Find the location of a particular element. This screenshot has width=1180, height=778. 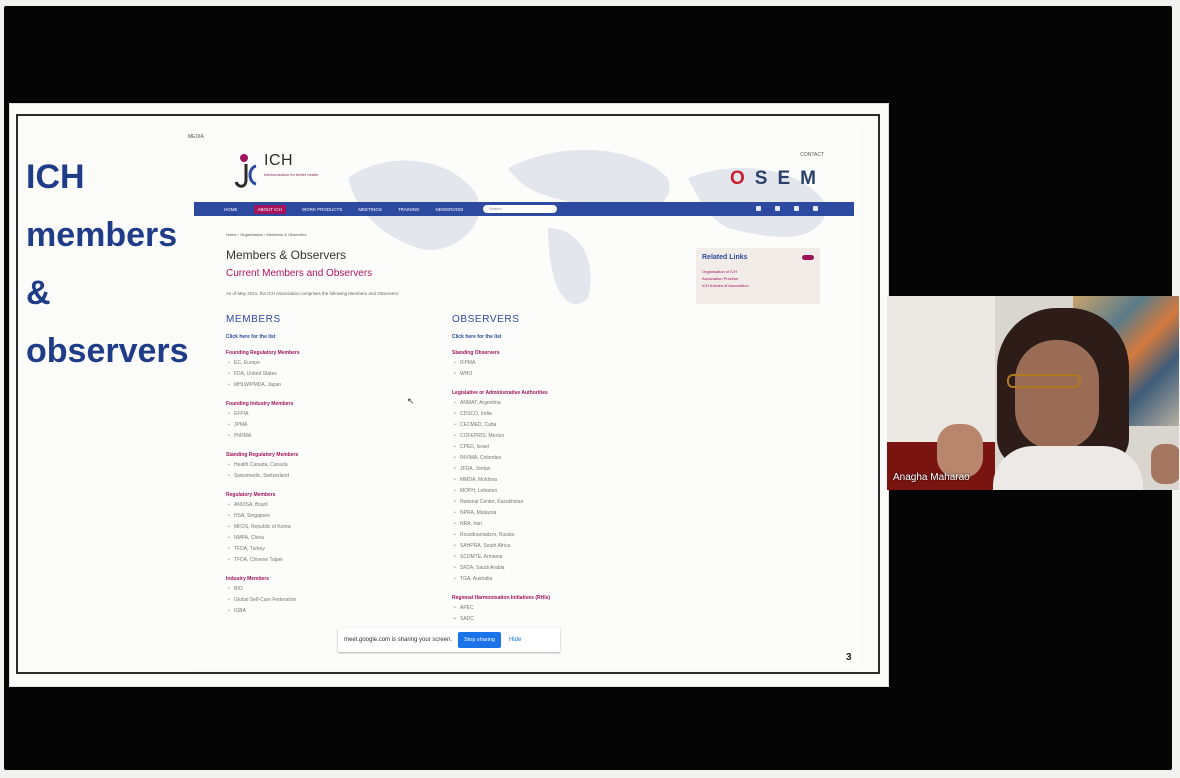

contact-link: CONTACT is located at coordinates (812, 155).